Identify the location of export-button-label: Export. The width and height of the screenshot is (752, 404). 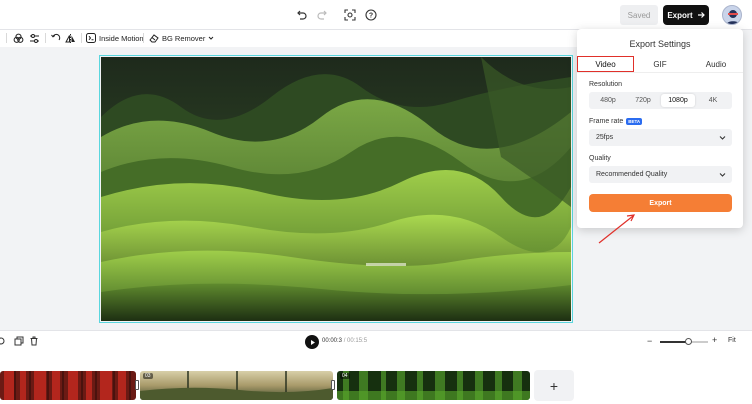
(680, 15).